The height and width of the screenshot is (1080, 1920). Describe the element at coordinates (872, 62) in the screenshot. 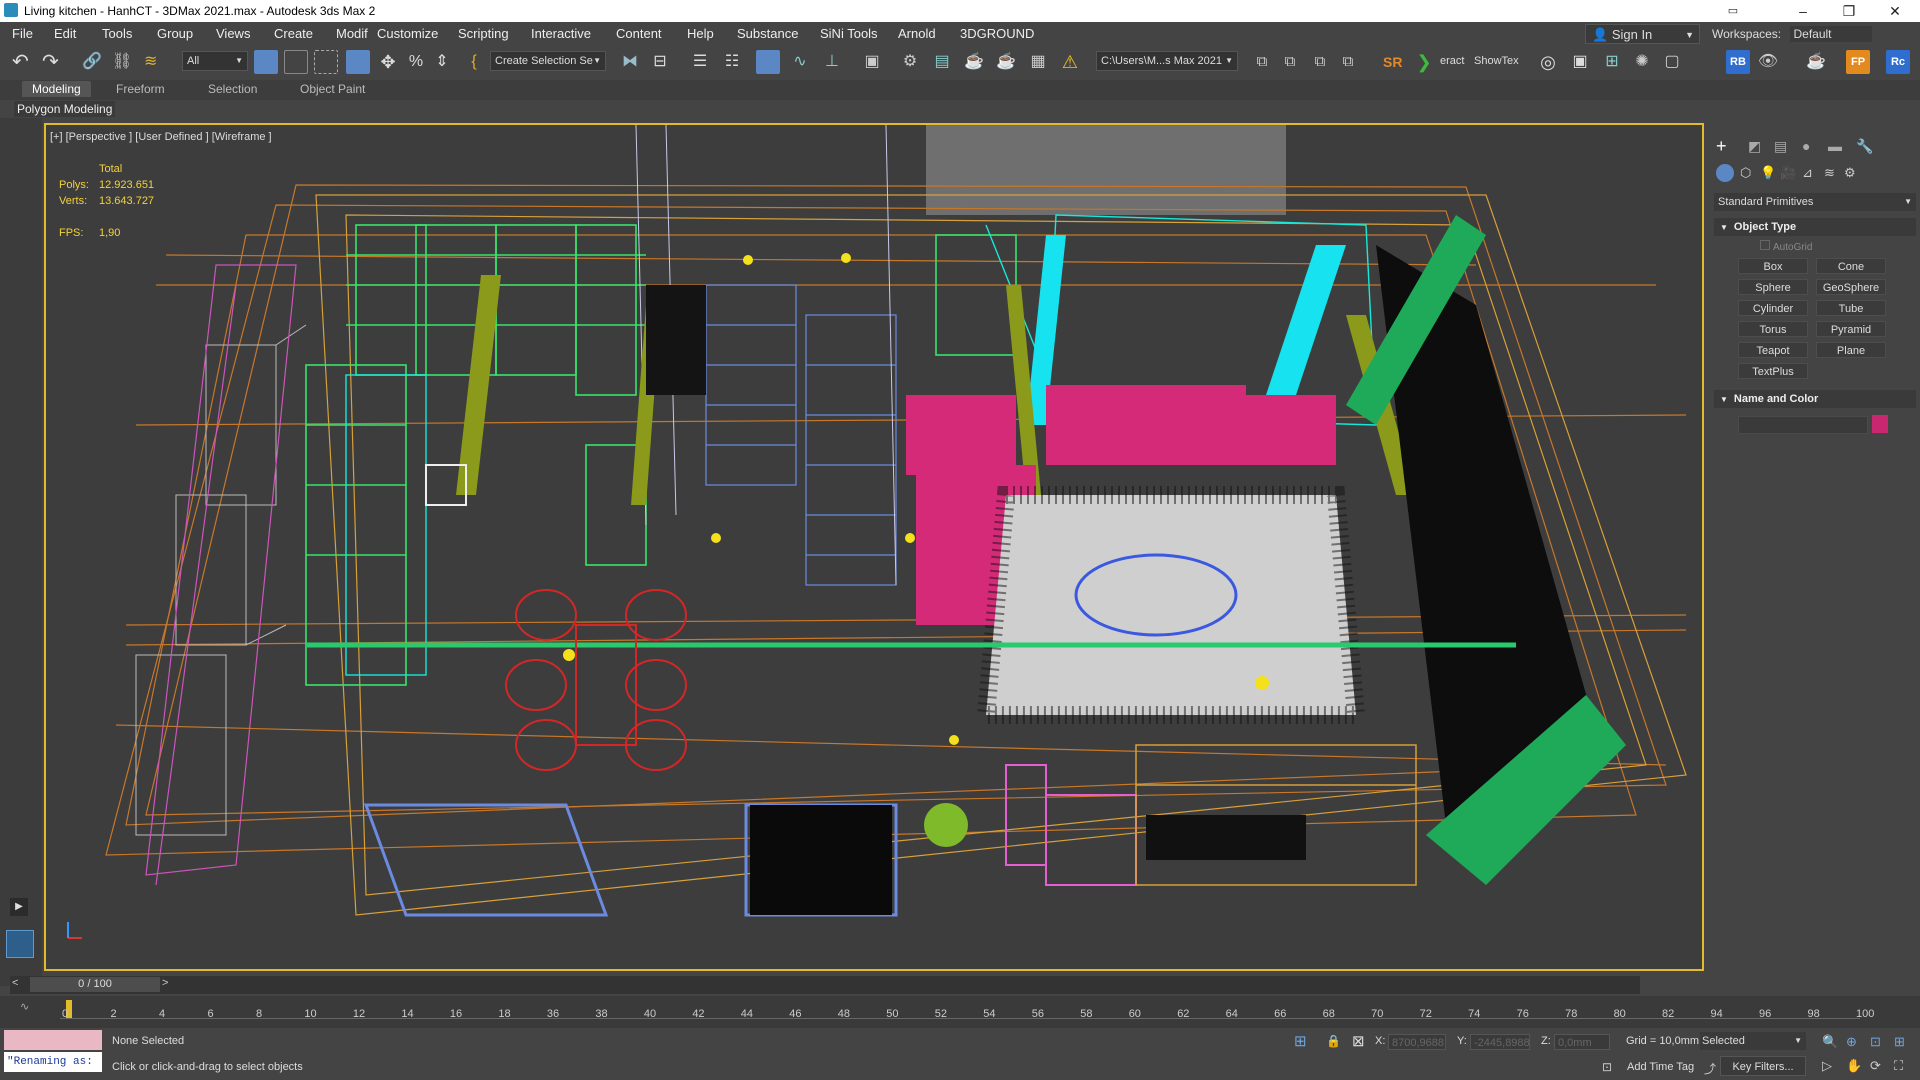

I see `material-editor-icon: ▣` at that location.